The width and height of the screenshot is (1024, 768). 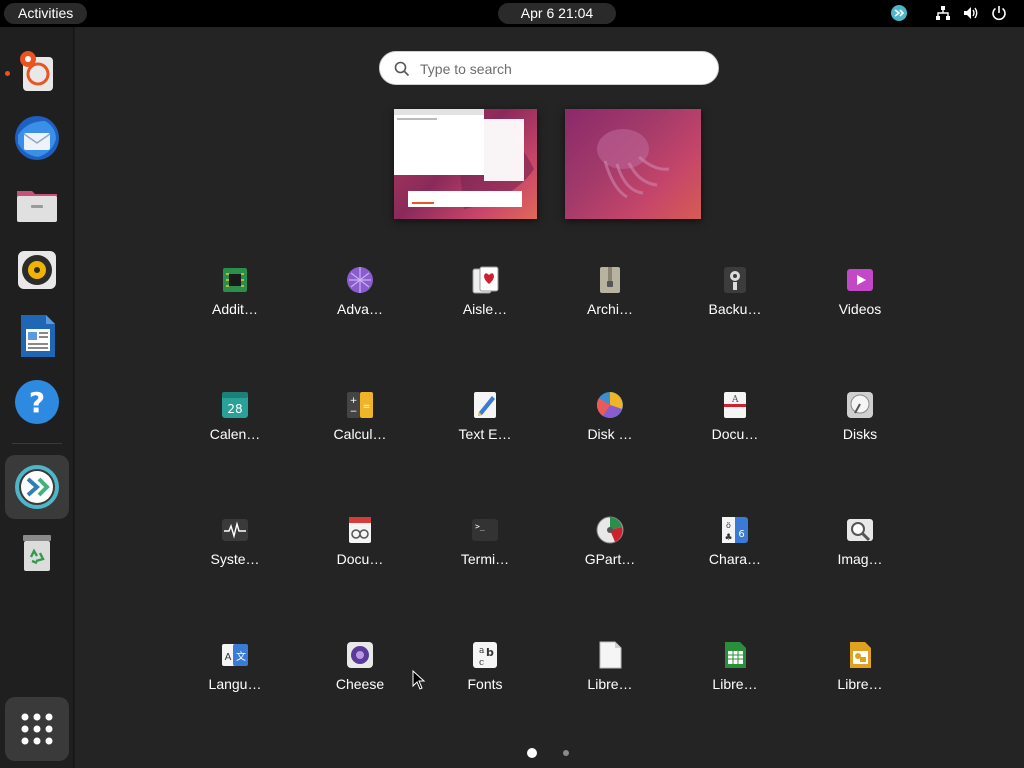 I want to click on aisleriot-icon, so click(x=485, y=280).